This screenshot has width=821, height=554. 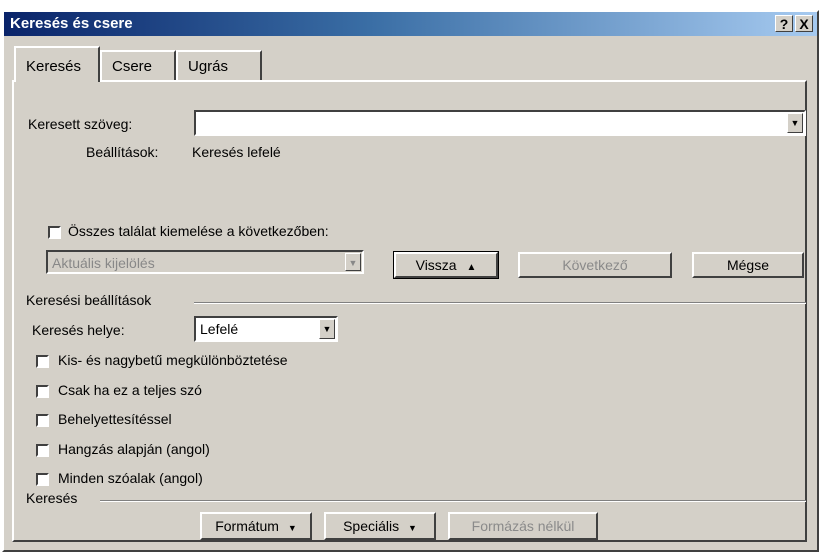 I want to click on cancel-button: Mégse, so click(x=748, y=265).